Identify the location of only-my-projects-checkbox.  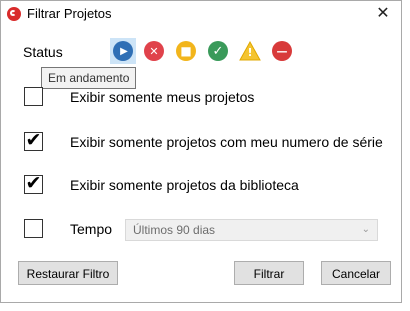
(33, 96).